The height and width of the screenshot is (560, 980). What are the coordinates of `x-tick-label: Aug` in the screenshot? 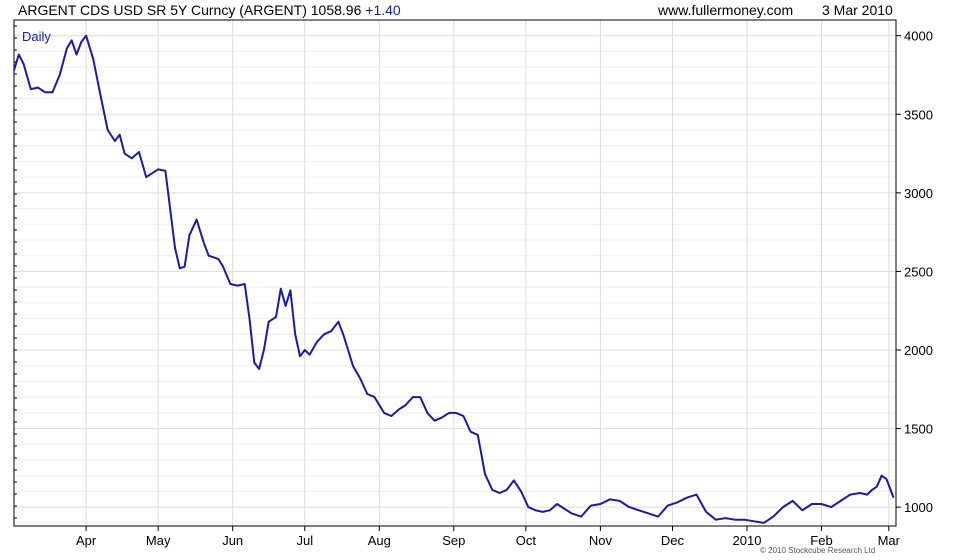 It's located at (379, 540).